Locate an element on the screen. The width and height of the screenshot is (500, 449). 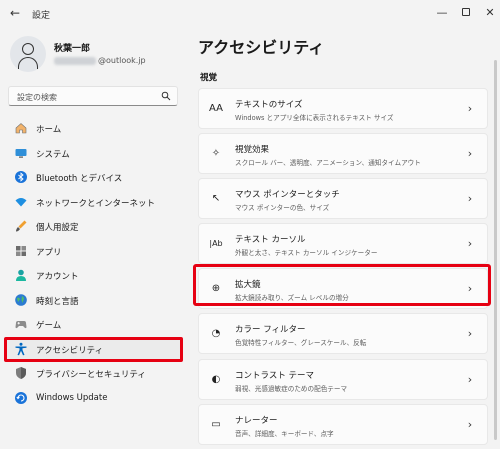
user-email: @outlook.jp is located at coordinates (100, 60).